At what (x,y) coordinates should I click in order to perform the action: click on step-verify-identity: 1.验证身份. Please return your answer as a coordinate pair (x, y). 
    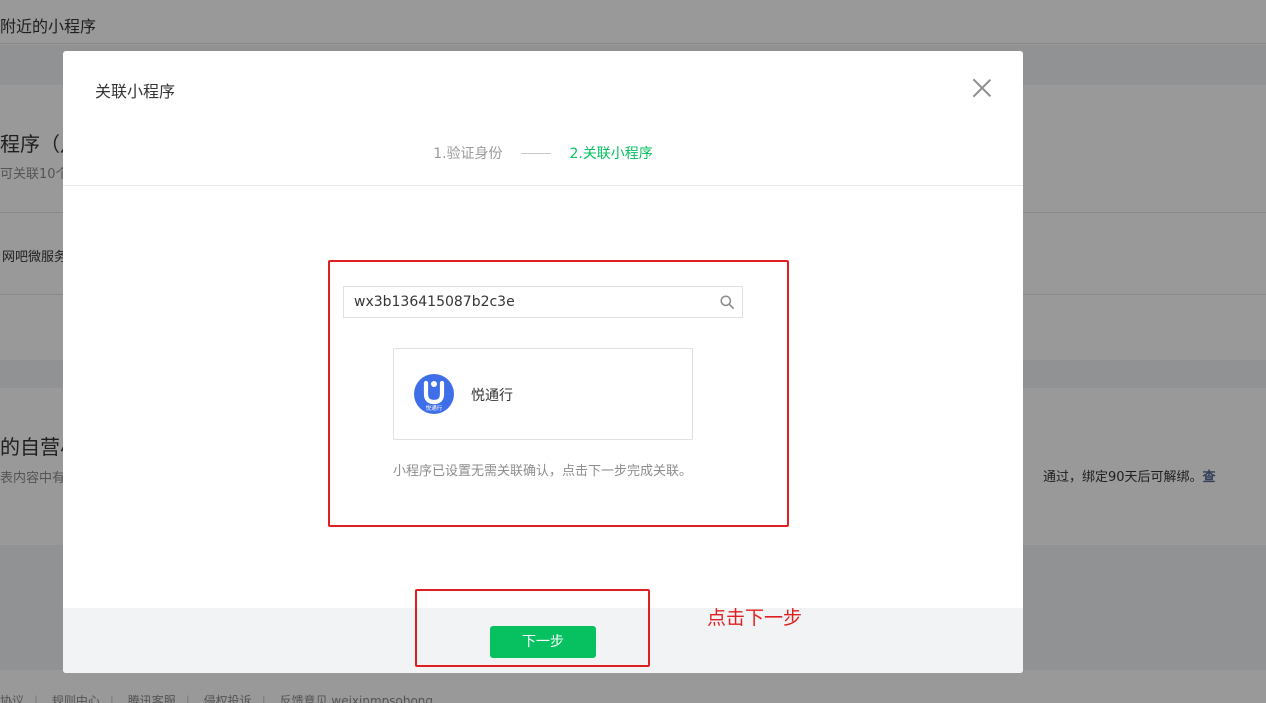
    Looking at the image, I should click on (468, 154).